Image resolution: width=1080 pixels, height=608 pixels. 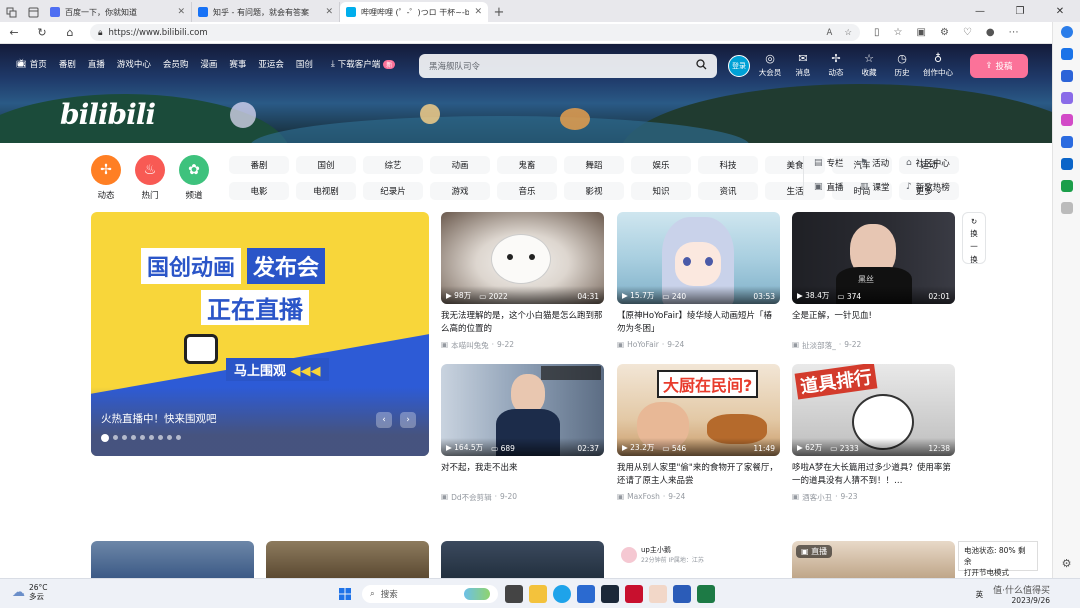 I want to click on channel-chip: 电视剧, so click(x=326, y=191).